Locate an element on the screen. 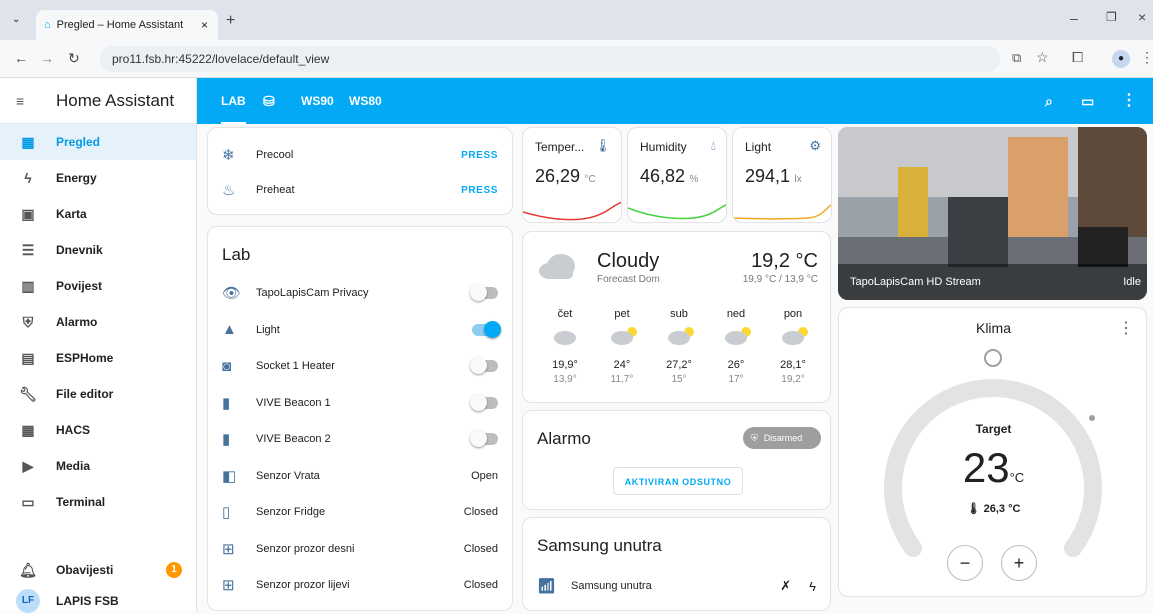 Image resolution: width=1153 pixels, height=614 pixels. dial-handle is located at coordinates (993, 358).